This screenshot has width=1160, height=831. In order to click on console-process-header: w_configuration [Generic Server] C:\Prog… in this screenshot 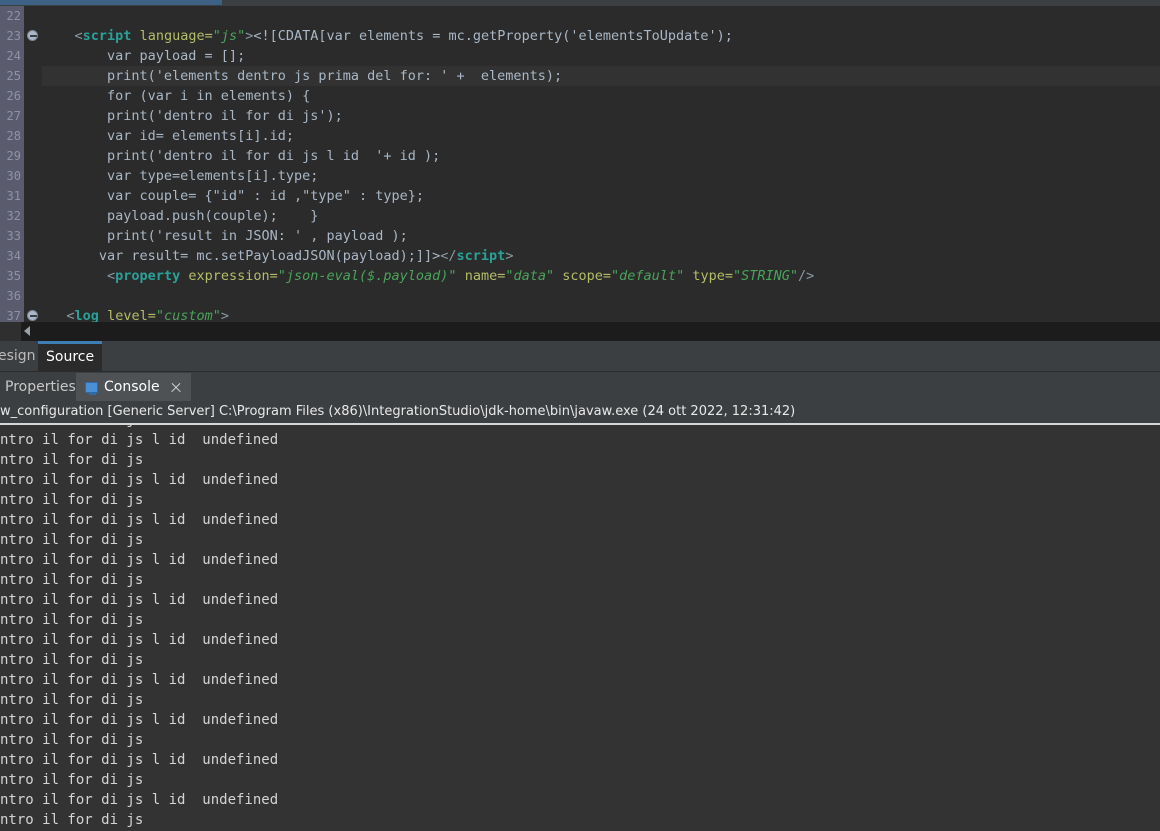, I will do `click(580, 412)`.